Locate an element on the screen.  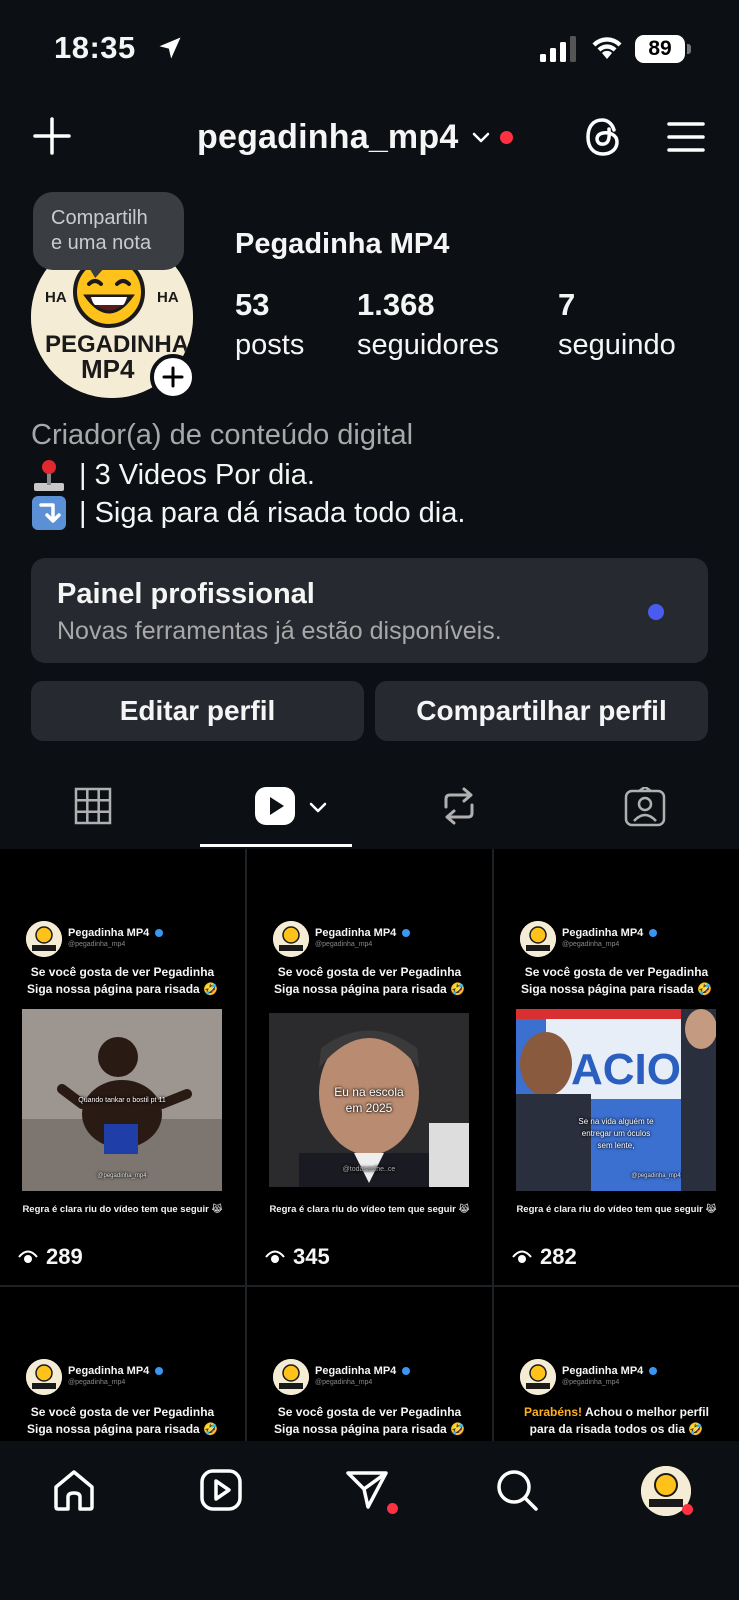
video-watermark: @todasasthe..ce is located at coordinates (369, 1169).